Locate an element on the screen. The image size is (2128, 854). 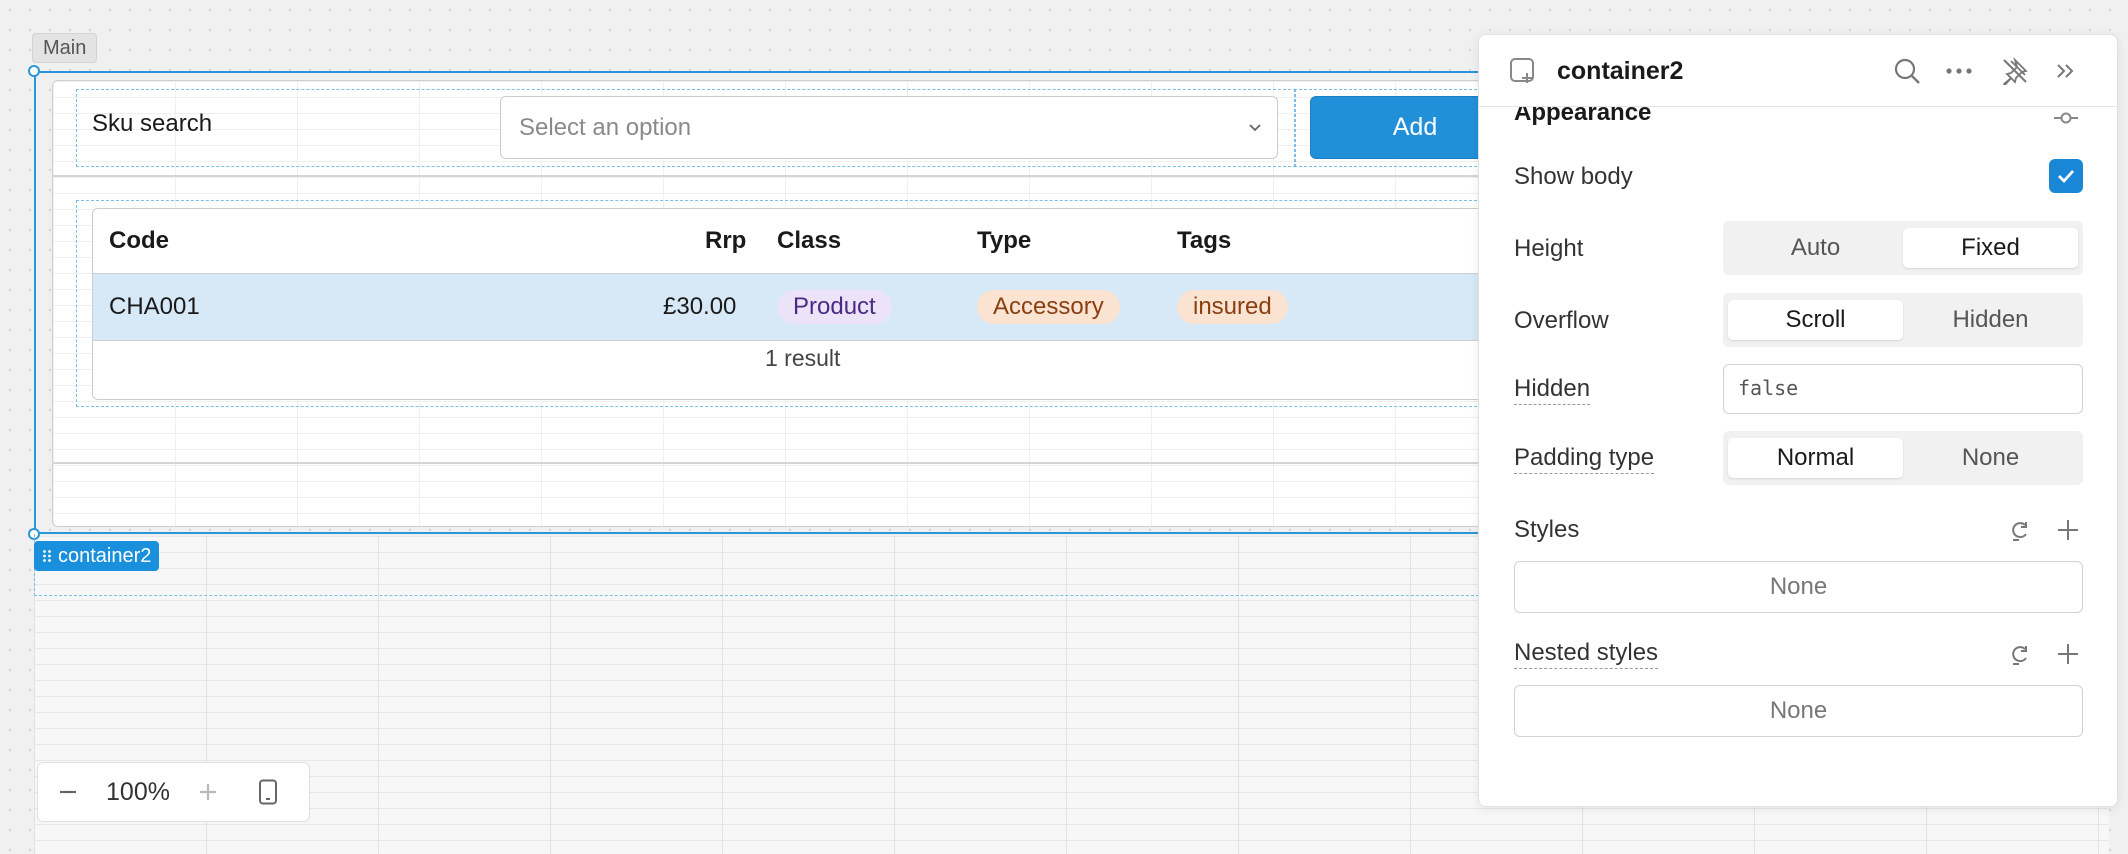
check-icon is located at coordinates (2066, 177).